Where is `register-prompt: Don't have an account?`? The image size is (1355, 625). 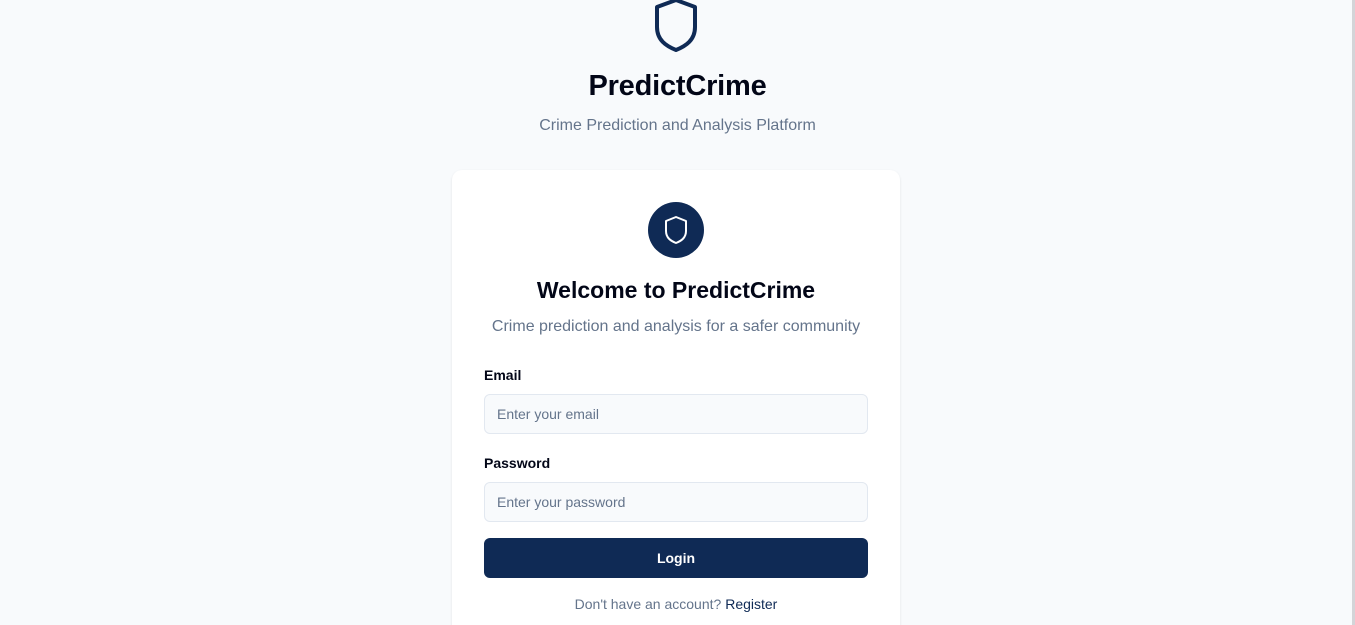
register-prompt: Don't have an account? is located at coordinates (650, 604).